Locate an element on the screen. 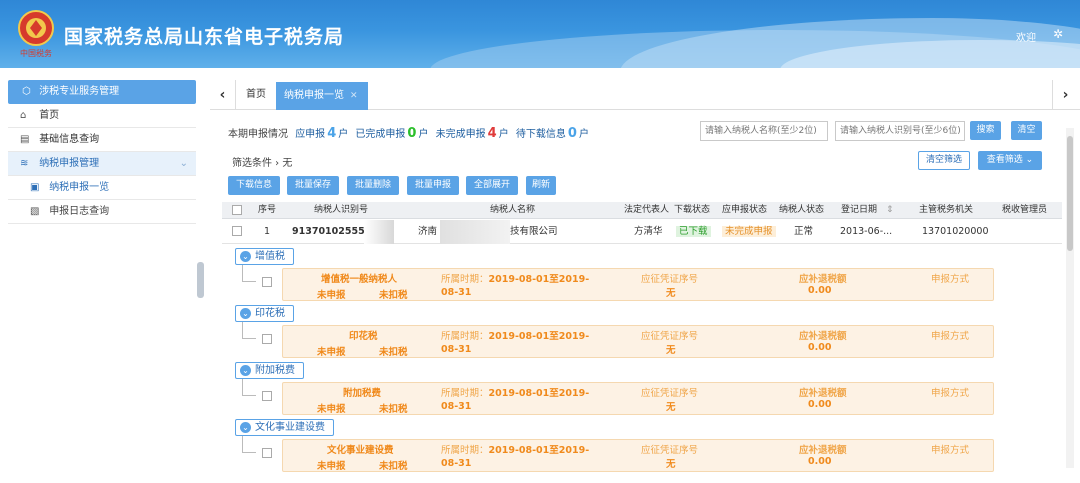 The width and height of the screenshot is (1080, 483). column-header: 序号 is located at coordinates (267, 210).